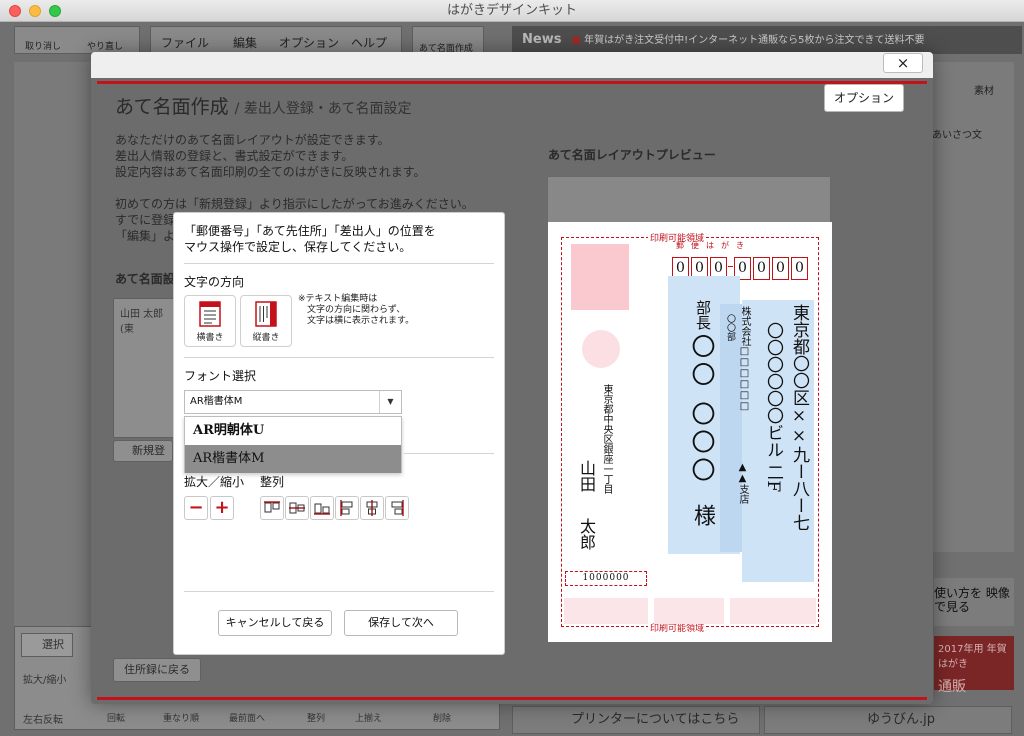  I want to click on align-center-button, so click(372, 508).